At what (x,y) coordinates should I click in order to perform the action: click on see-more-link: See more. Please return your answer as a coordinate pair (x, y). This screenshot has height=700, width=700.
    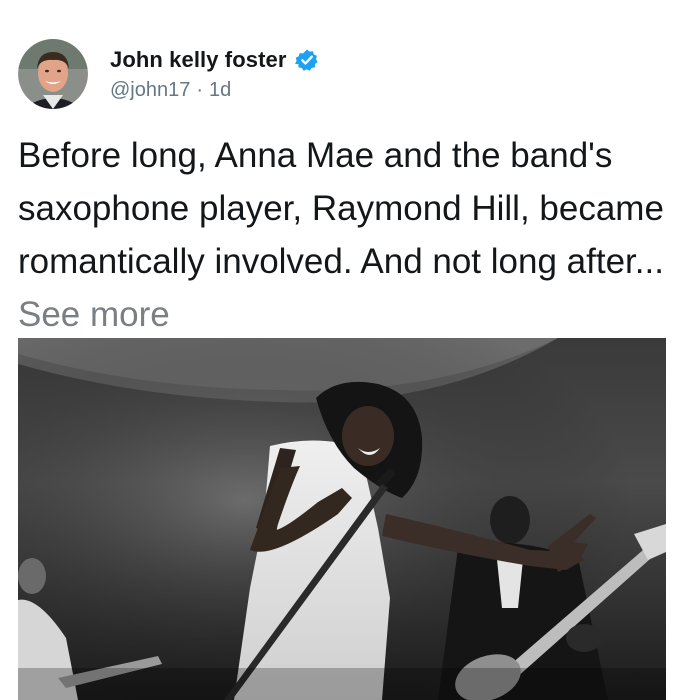
    Looking at the image, I should click on (94, 314).